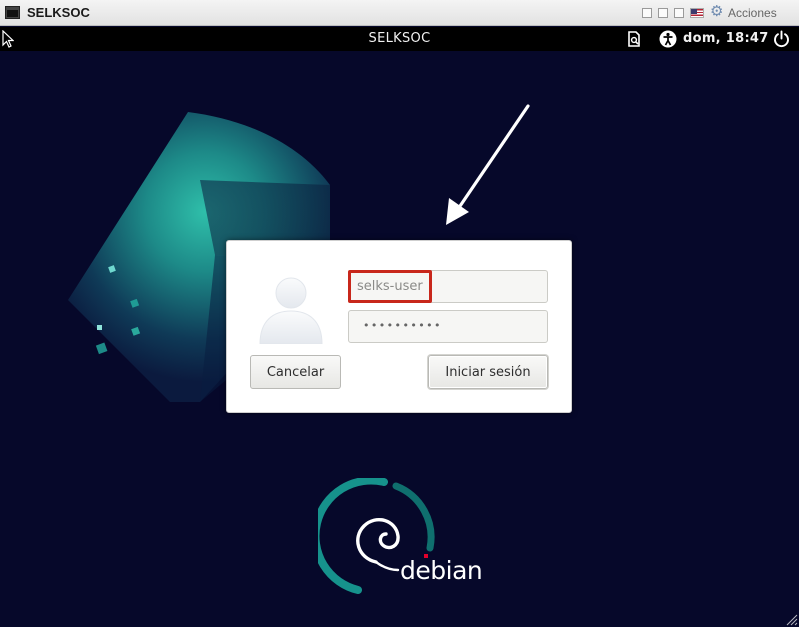  What do you see at coordinates (716, 11) in the screenshot?
I see `gear-icon: ⚙` at bounding box center [716, 11].